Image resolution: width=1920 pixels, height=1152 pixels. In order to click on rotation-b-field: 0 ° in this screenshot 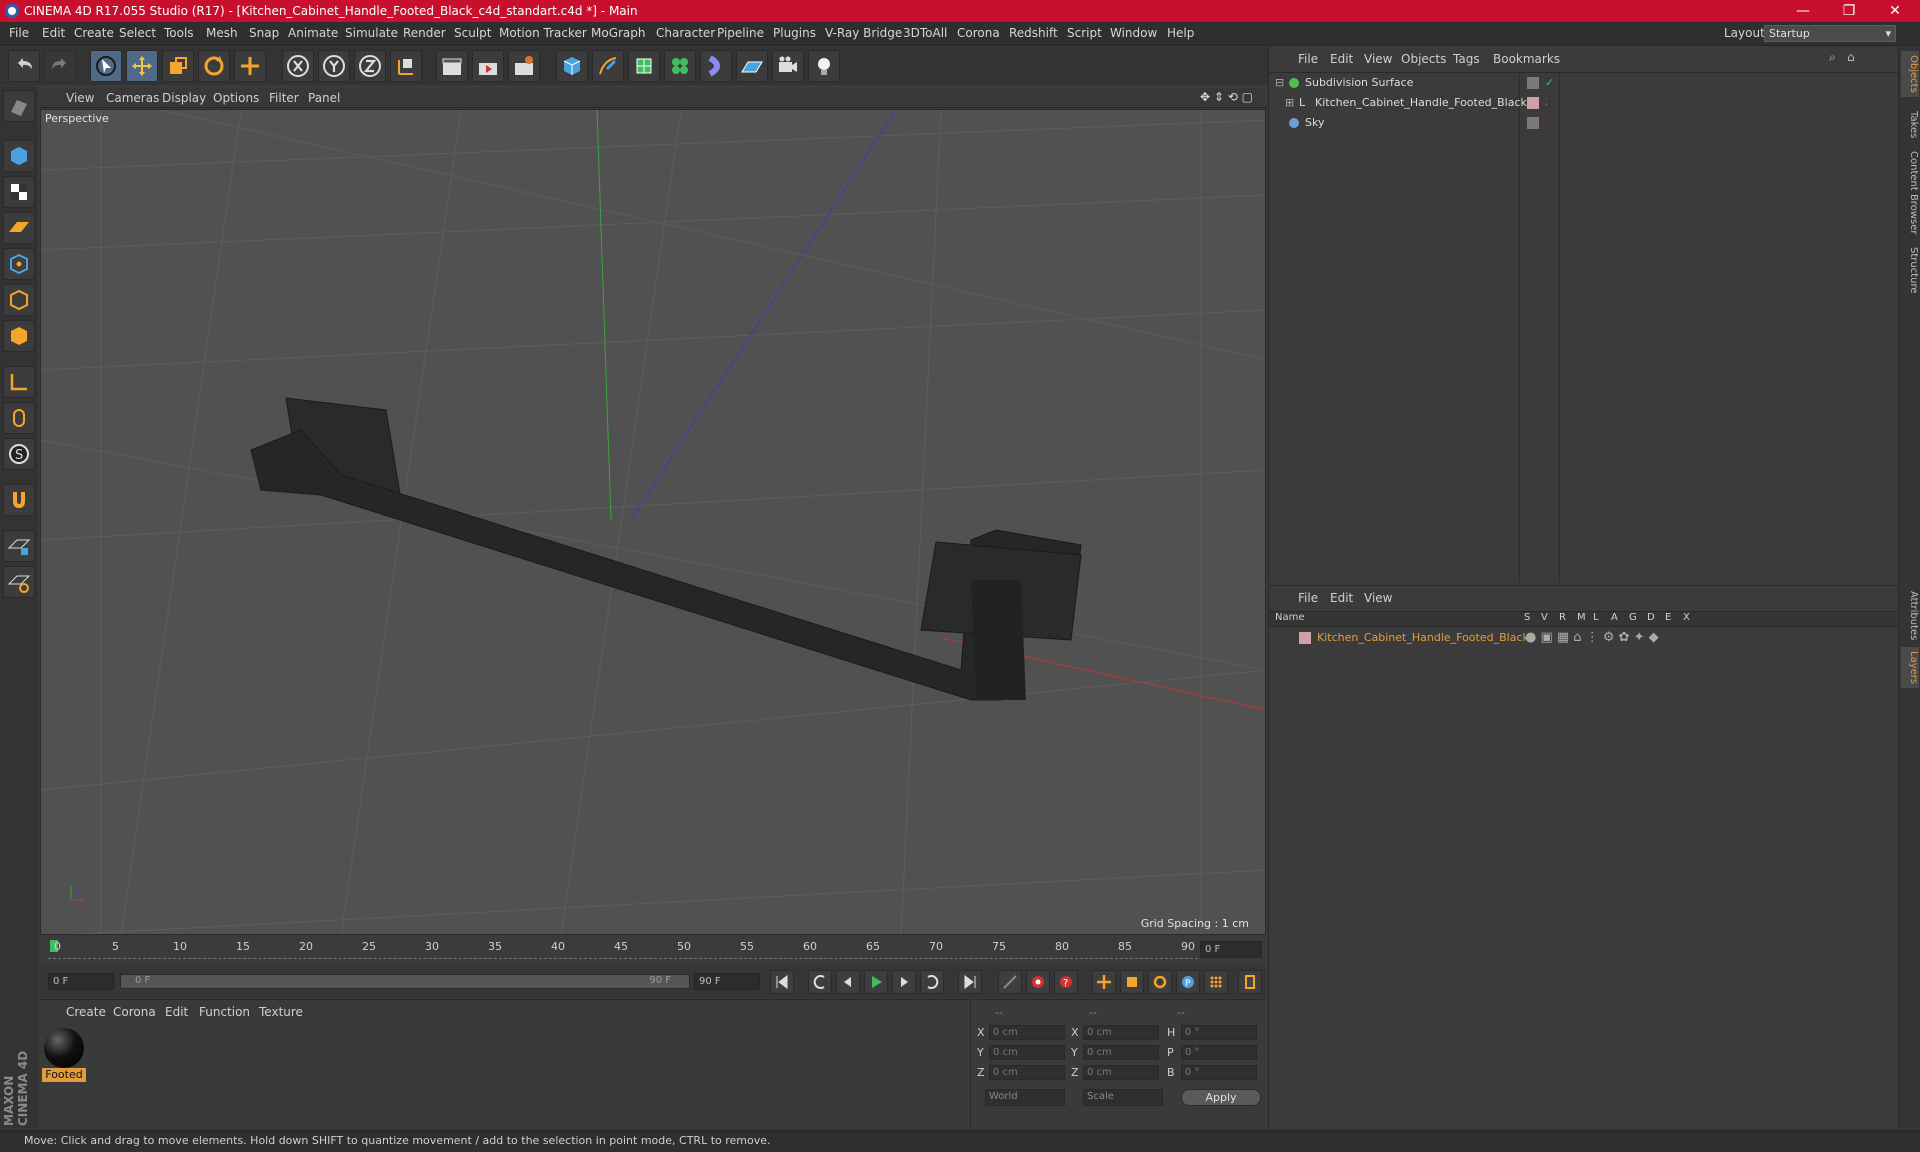, I will do `click(1219, 1072)`.